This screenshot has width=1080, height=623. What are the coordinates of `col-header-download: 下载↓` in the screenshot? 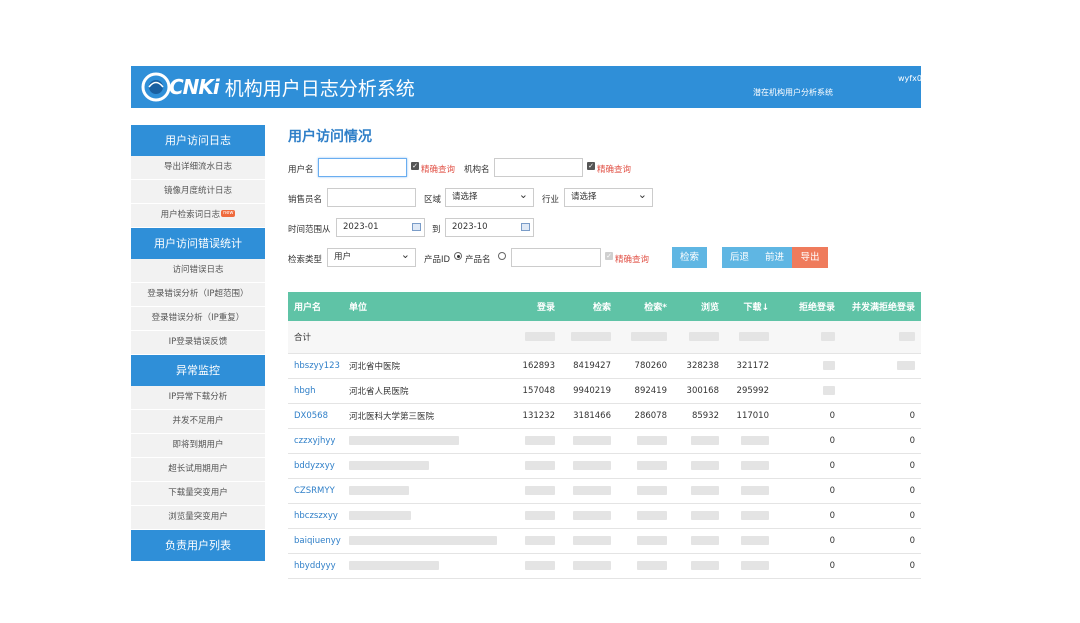 It's located at (750, 306).